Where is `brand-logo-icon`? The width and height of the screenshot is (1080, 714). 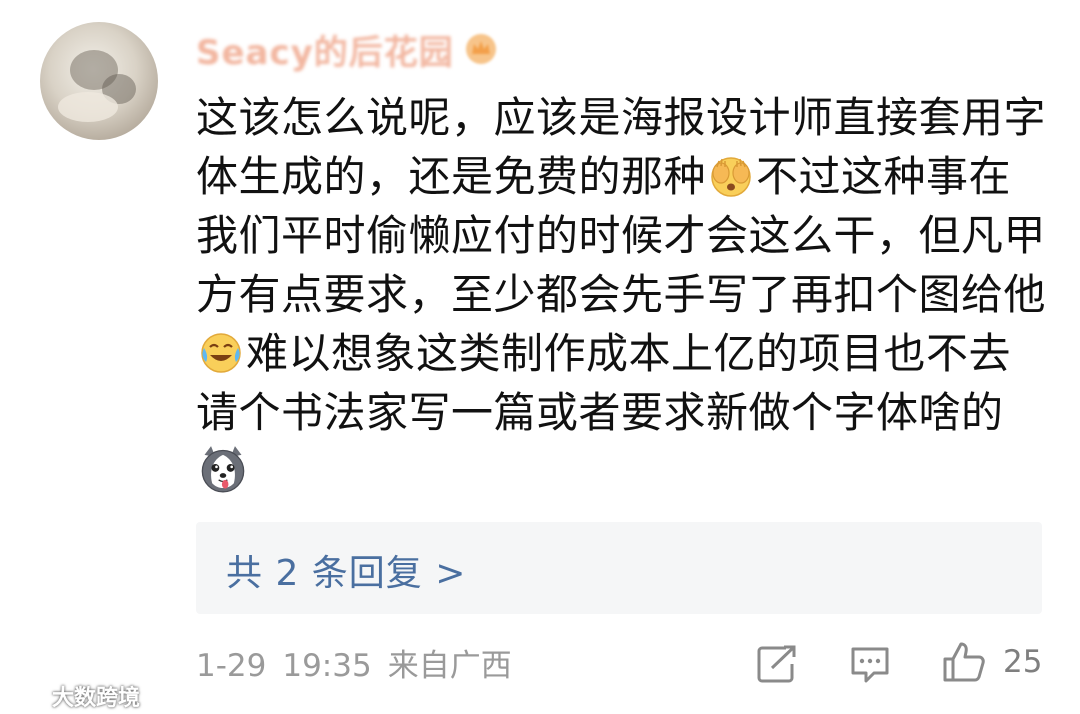 brand-logo-icon is located at coordinates (29, 696).